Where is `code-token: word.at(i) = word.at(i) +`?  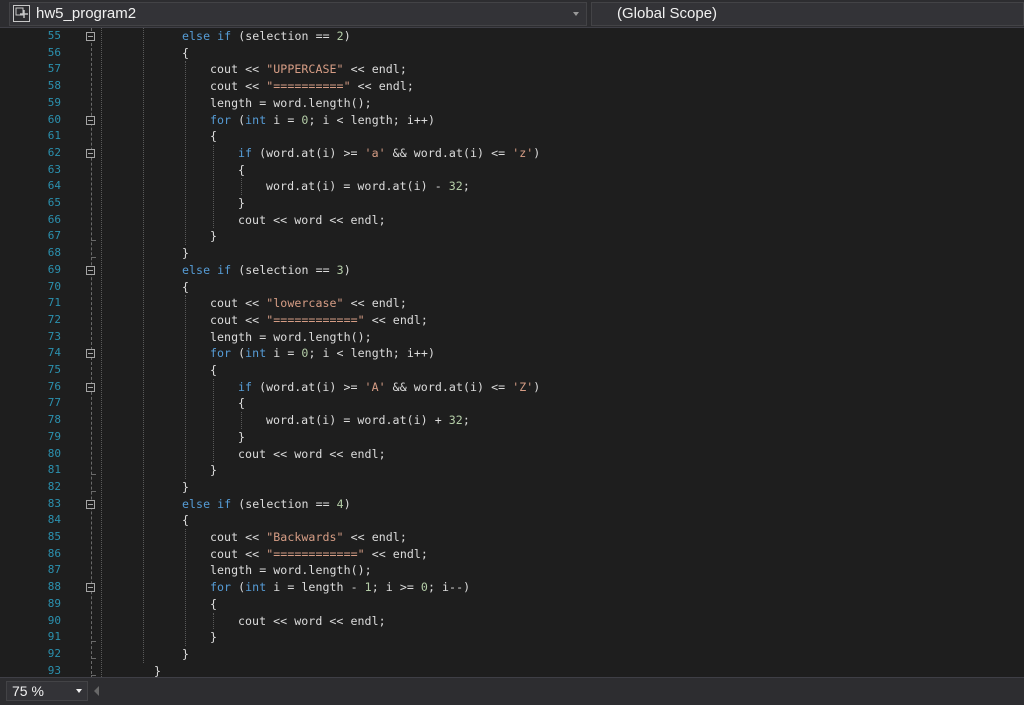
code-token: word.at(i) = word.at(i) + is located at coordinates (357, 420).